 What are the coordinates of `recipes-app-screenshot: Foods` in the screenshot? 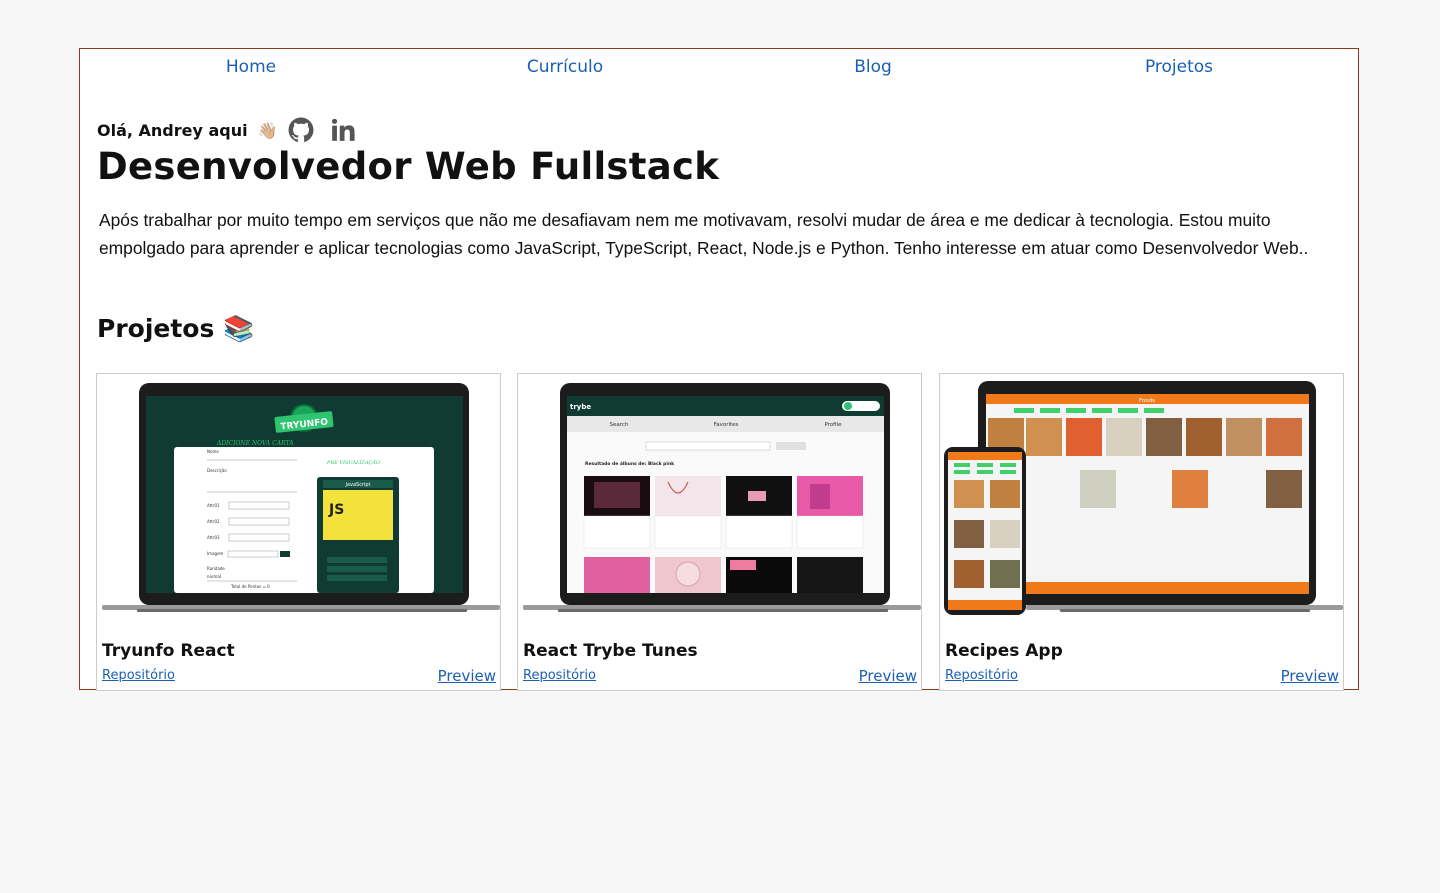 It's located at (1143, 498).